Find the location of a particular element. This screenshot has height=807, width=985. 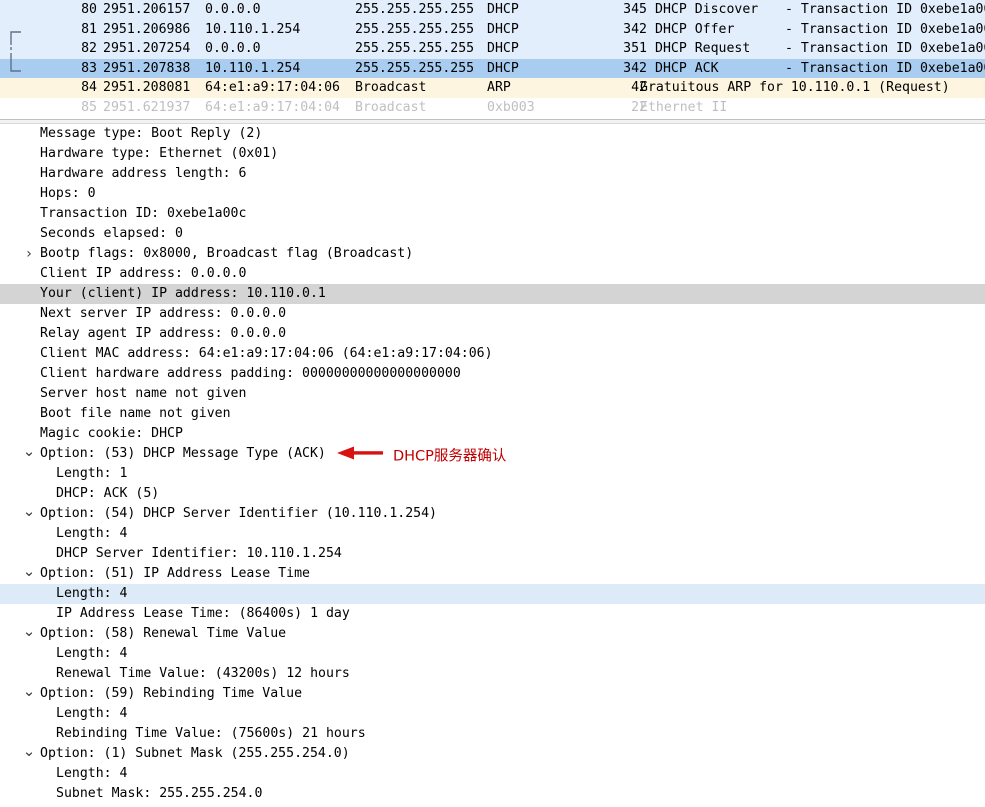

detail-tree-row: Next server IP address: 0.0.0.0 is located at coordinates (492, 314).